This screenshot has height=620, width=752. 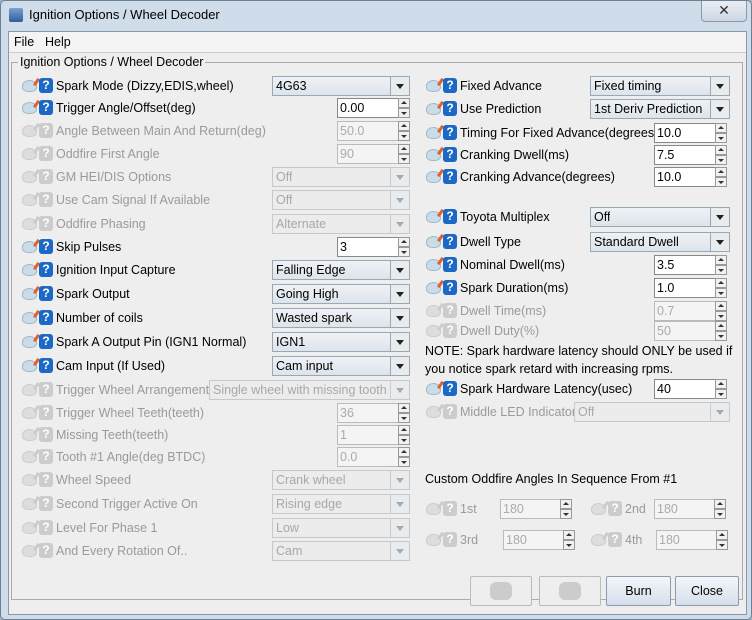 I want to click on spinner-skip-pulses: 3, so click(x=373, y=247).